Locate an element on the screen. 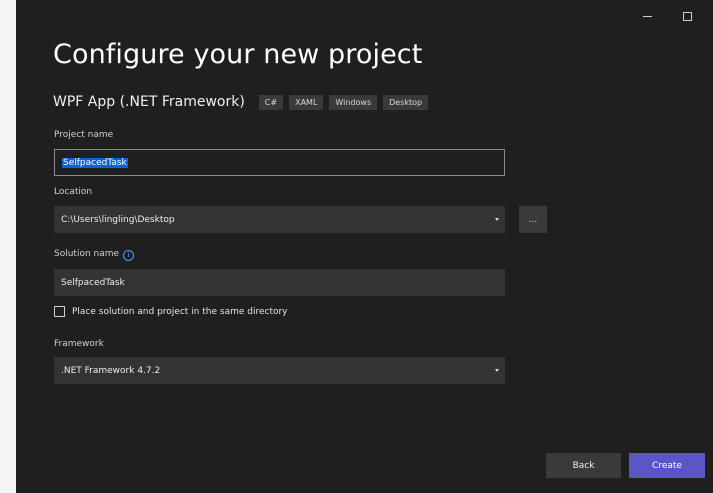  project-name-value: SelfpacedTask is located at coordinates (95, 162).